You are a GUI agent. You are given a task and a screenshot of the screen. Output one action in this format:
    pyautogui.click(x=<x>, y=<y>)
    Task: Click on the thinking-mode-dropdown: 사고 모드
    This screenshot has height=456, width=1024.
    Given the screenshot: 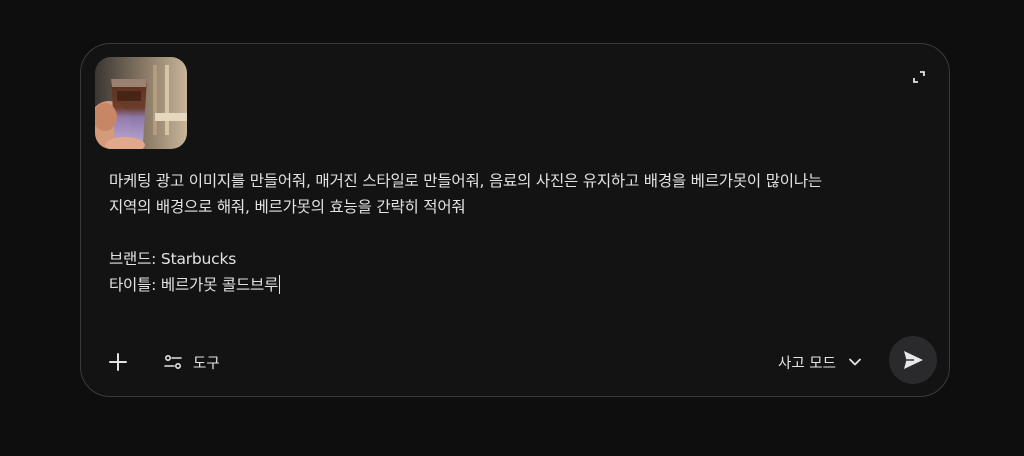 What is the action you would take?
    pyautogui.click(x=820, y=362)
    